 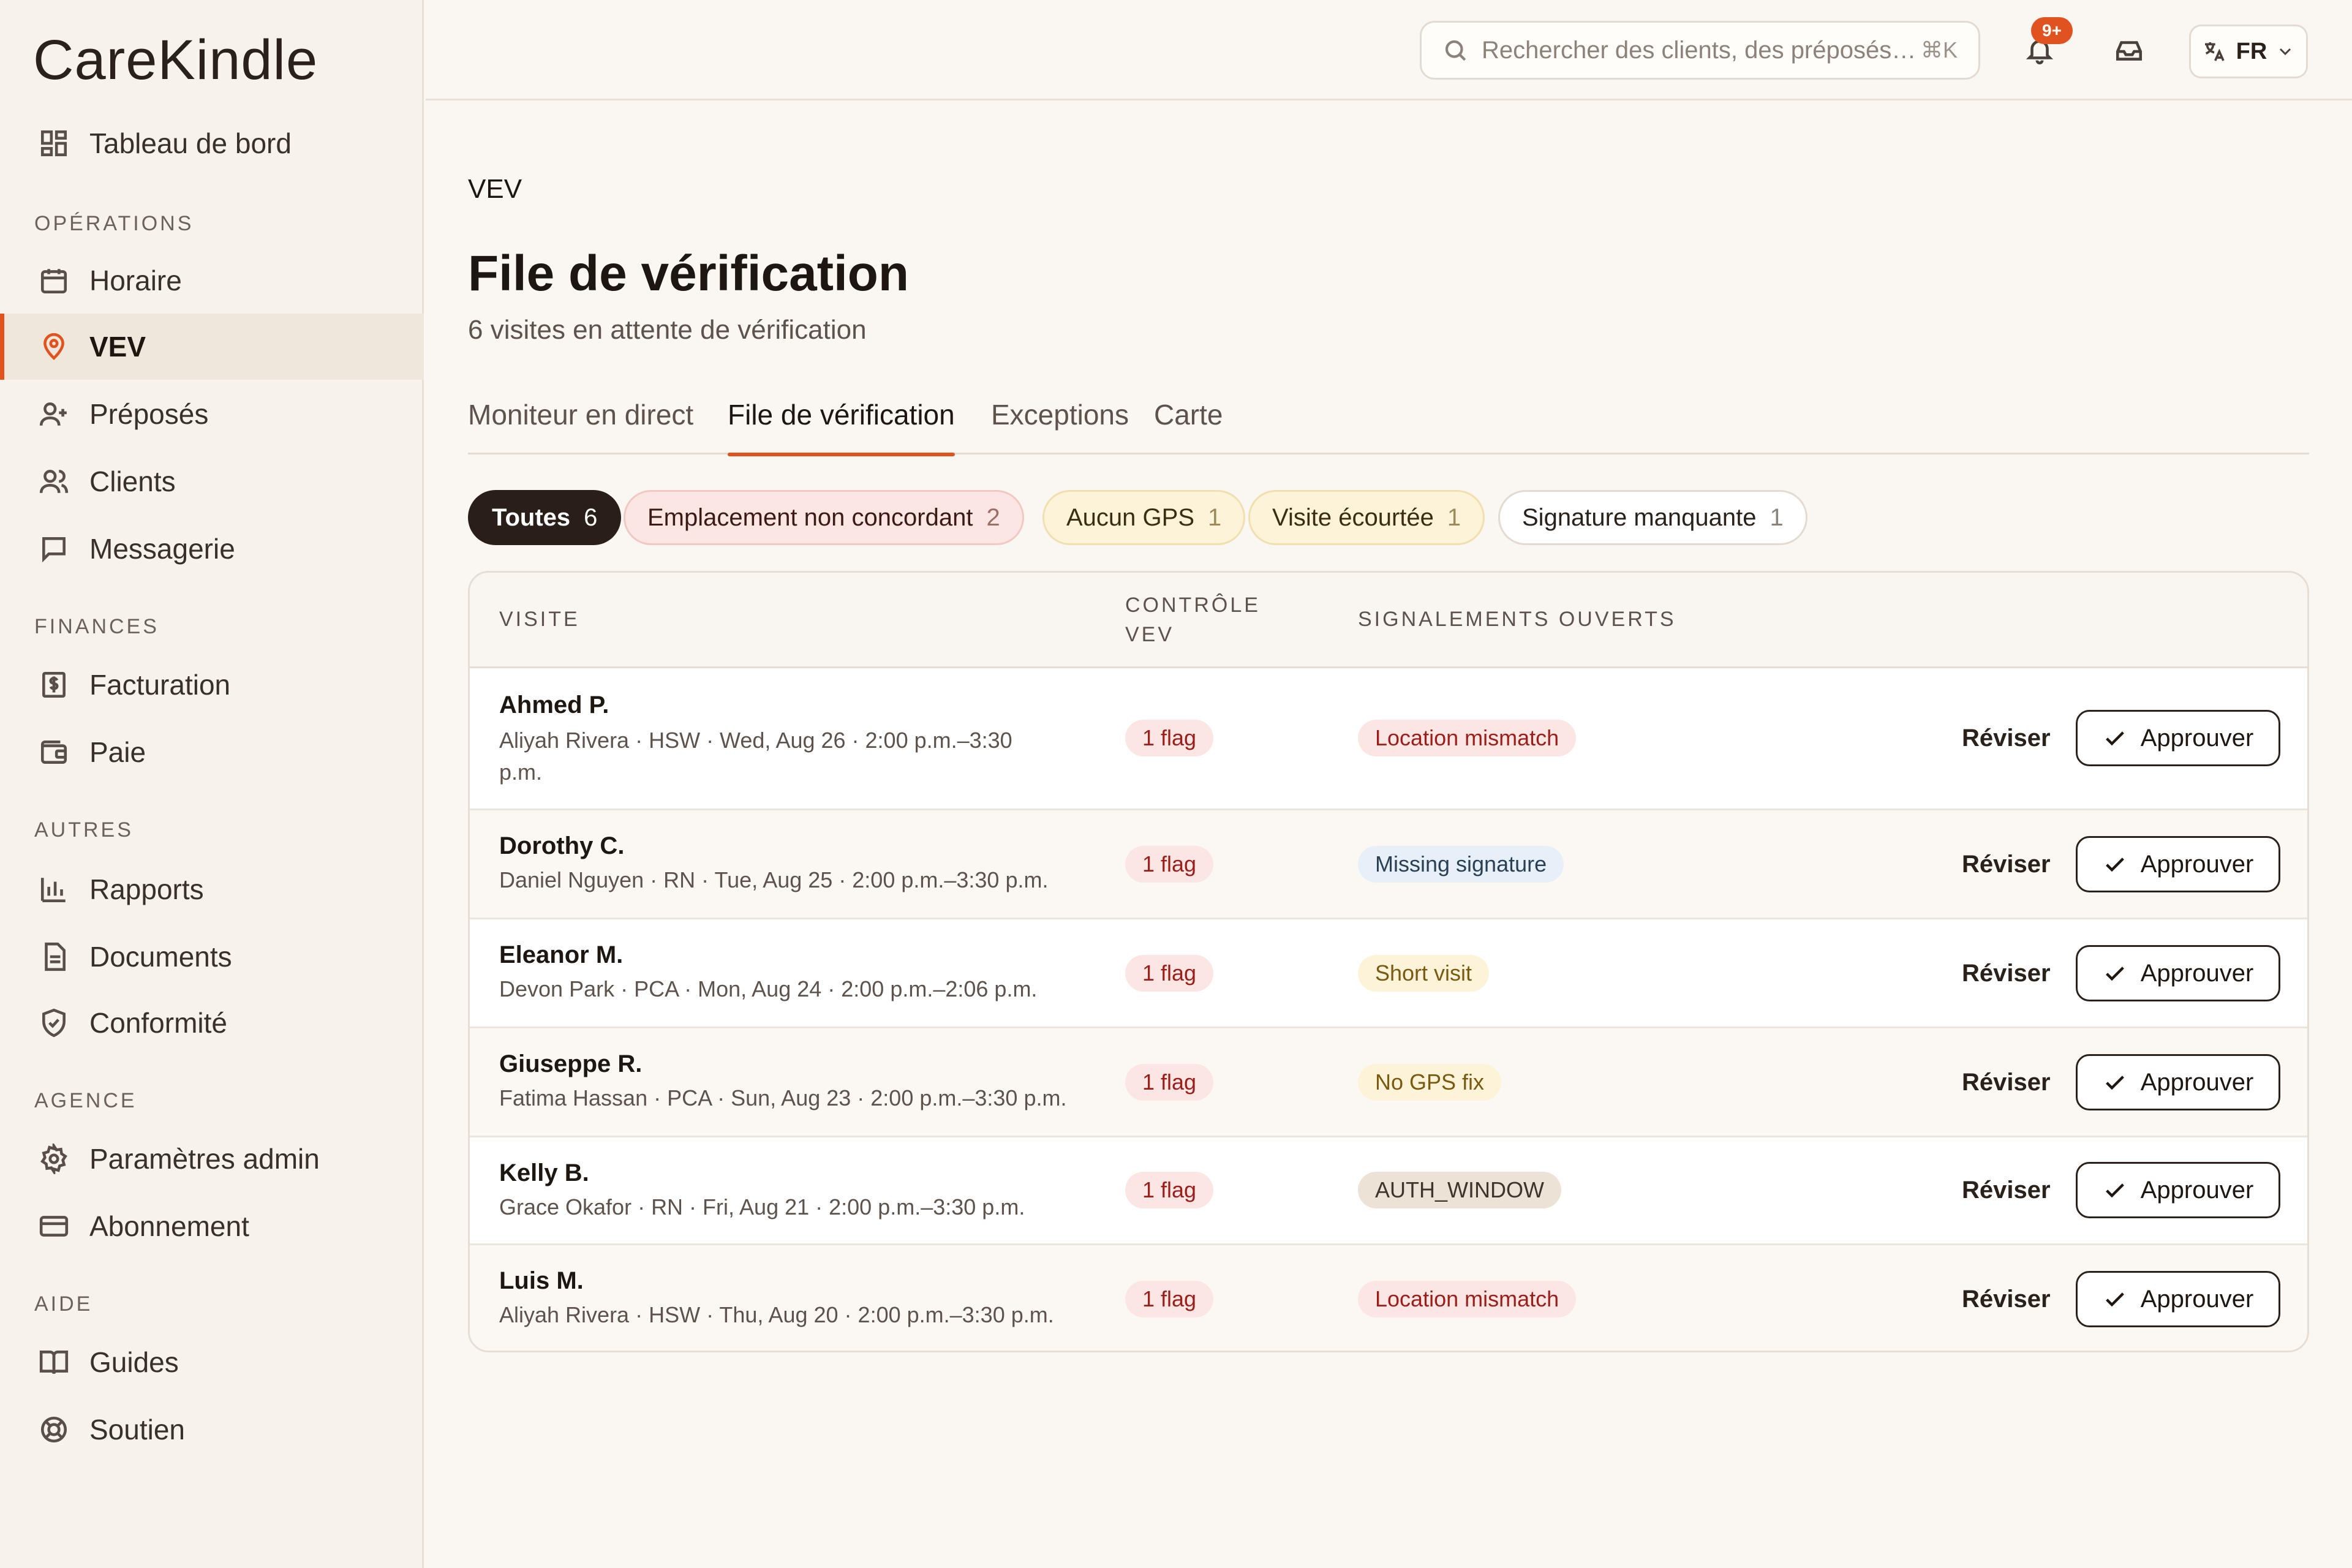 What do you see at coordinates (562, 955) in the screenshot?
I see `client-name: Eleanor M.` at bounding box center [562, 955].